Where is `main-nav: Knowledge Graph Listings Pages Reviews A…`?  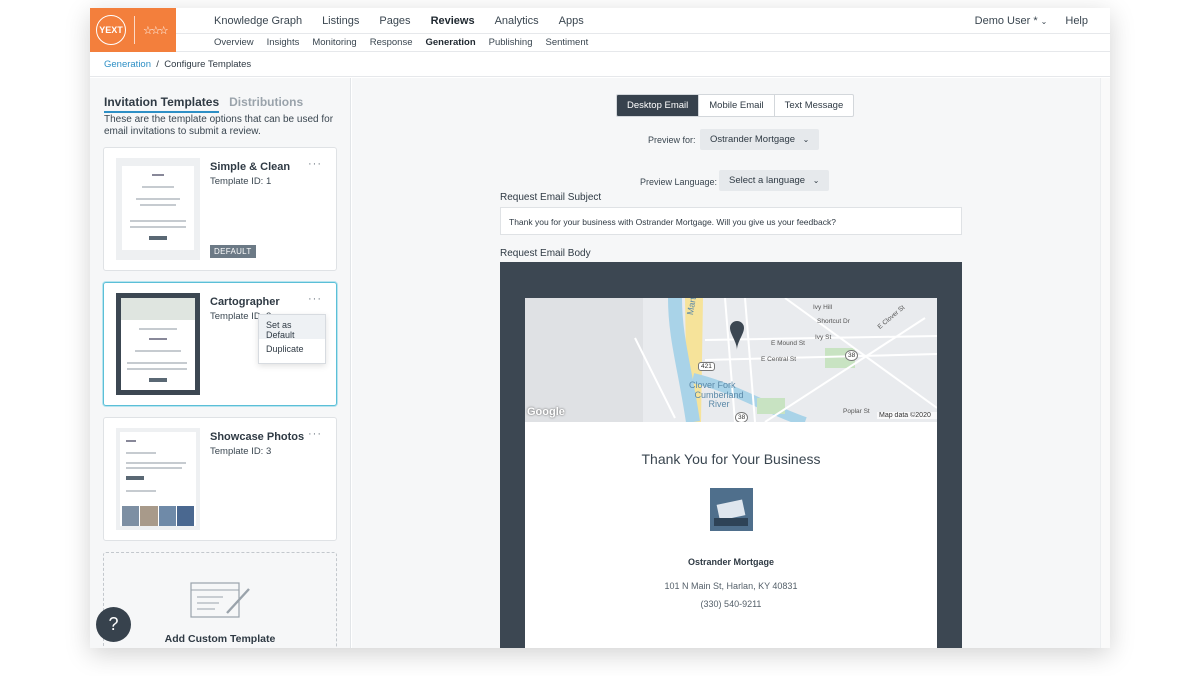
main-nav: Knowledge Graph Listings Pages Reviews A… is located at coordinates (409, 21).